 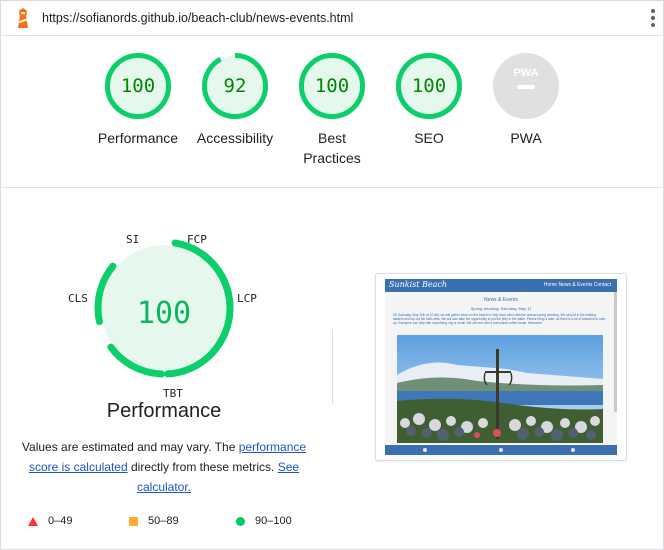 What do you see at coordinates (501, 300) in the screenshot?
I see `screenshot-heading: News & Events` at bounding box center [501, 300].